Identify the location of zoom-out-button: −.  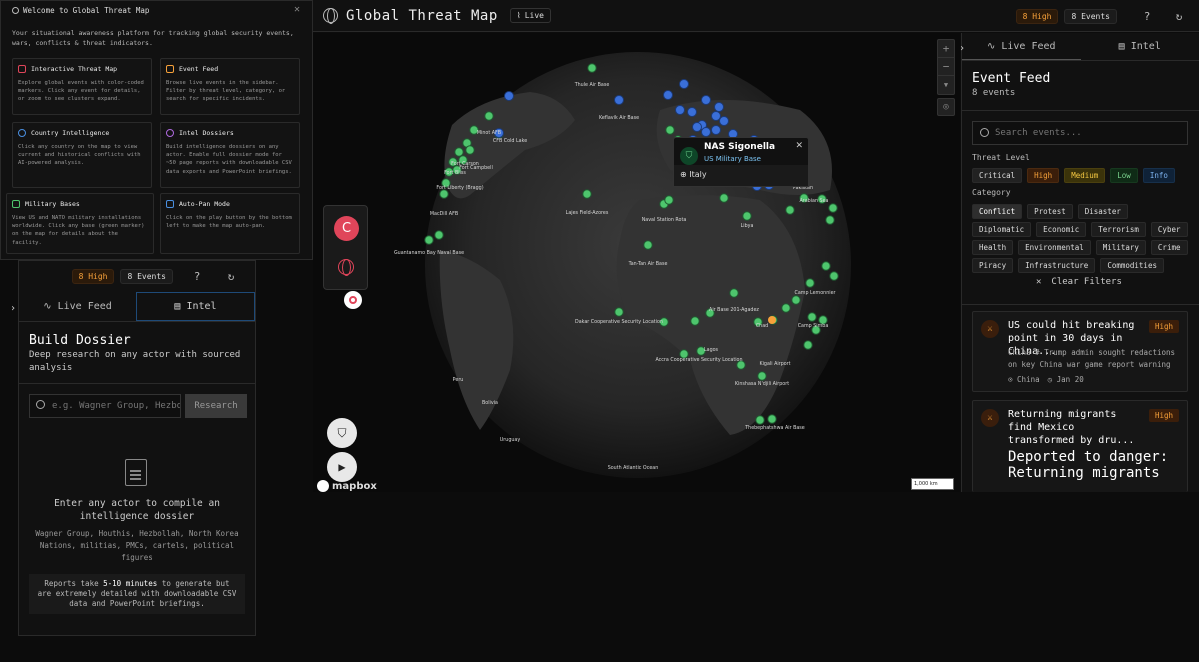
(946, 67).